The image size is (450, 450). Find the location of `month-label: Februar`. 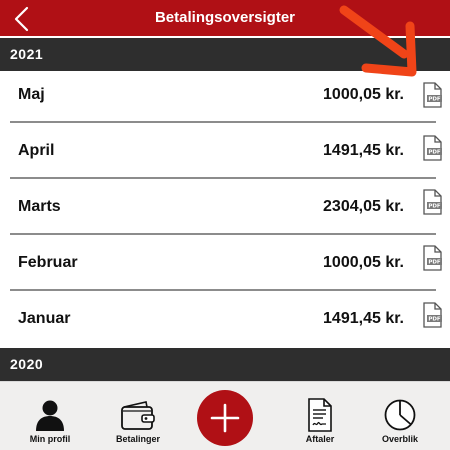

month-label: Februar is located at coordinates (48, 262).